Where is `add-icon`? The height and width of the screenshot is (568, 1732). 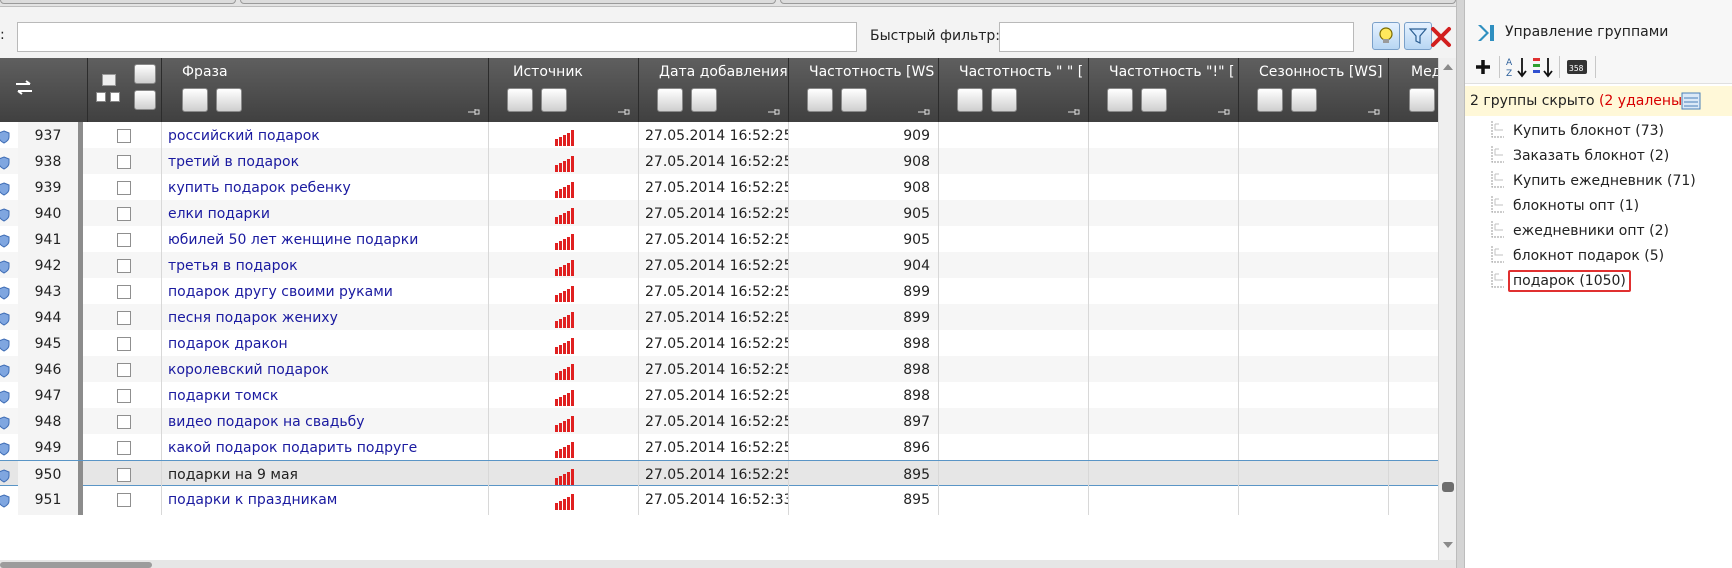
add-icon is located at coordinates (1483, 67).